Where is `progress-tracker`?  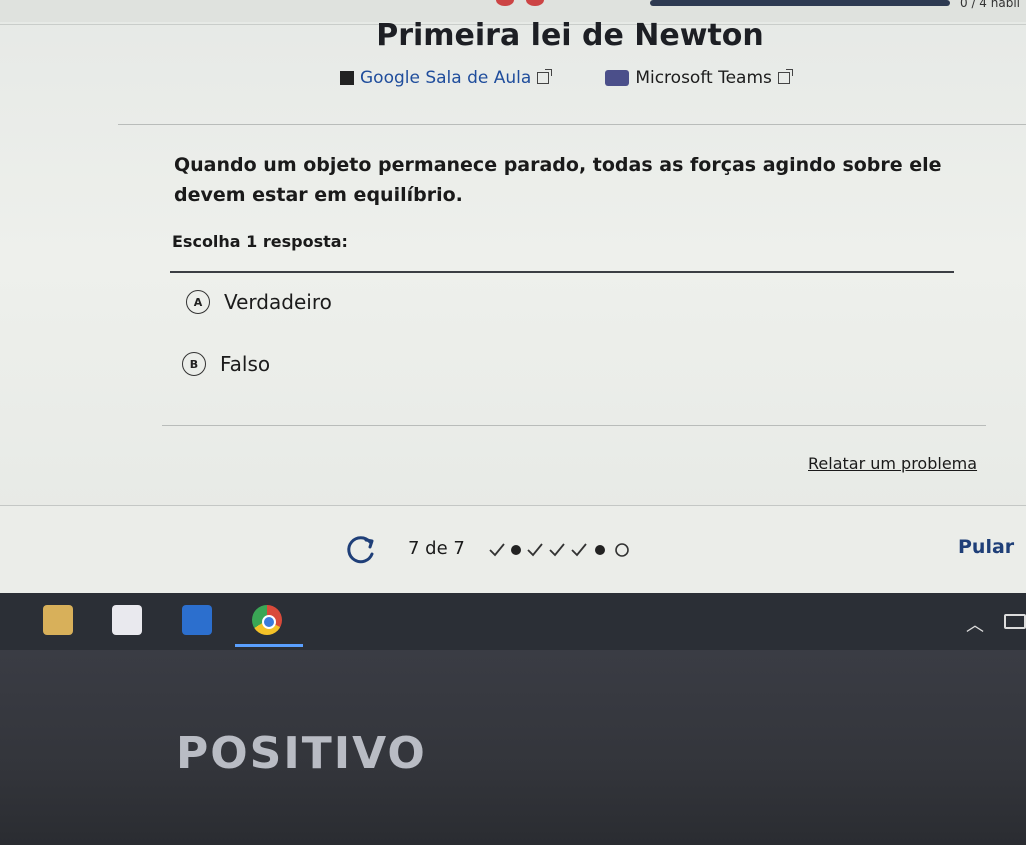 progress-tracker is located at coordinates (559, 550).